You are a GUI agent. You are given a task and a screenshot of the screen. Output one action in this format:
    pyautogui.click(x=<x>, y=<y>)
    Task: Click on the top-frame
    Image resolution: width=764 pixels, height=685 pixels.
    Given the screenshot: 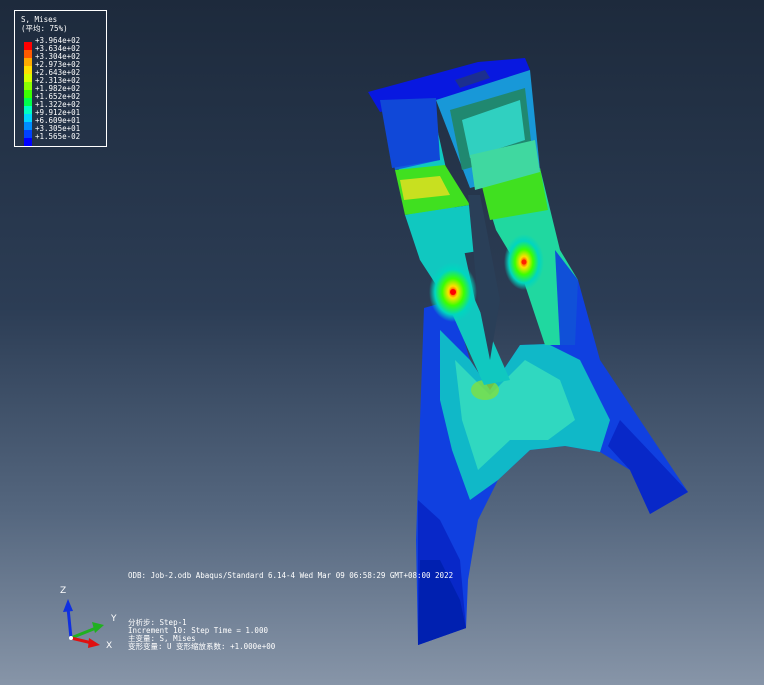 What is the action you would take?
    pyautogui.click(x=454, y=124)
    